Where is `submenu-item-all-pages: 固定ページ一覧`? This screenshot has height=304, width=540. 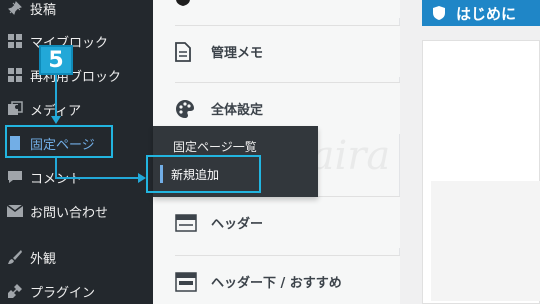 submenu-item-all-pages: 固定ページ一覧 is located at coordinates (215, 146).